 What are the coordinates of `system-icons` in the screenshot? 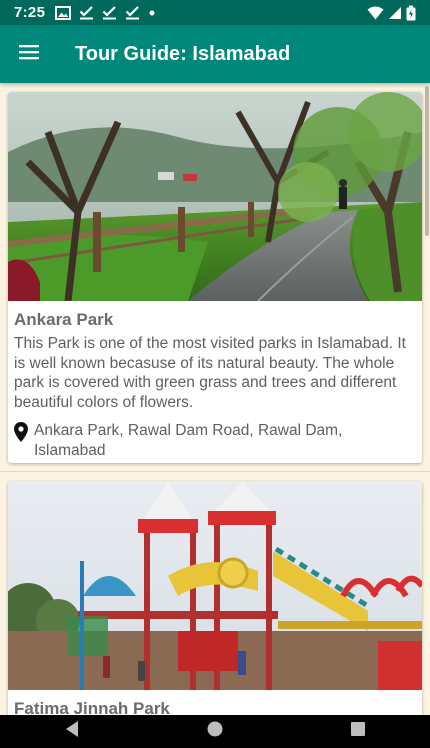 It's located at (391, 12).